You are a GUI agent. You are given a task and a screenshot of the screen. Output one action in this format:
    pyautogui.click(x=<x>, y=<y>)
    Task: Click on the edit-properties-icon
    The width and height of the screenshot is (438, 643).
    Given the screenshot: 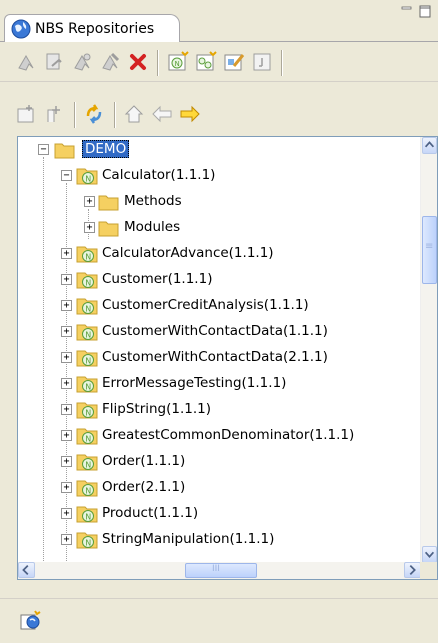 What is the action you would take?
    pyautogui.click(x=234, y=62)
    